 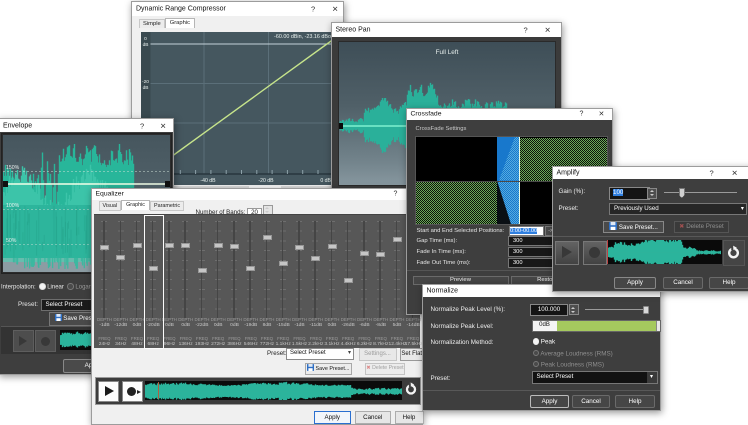 What do you see at coordinates (11, 241) in the screenshot?
I see `svg-text: 50%` at bounding box center [11, 241].